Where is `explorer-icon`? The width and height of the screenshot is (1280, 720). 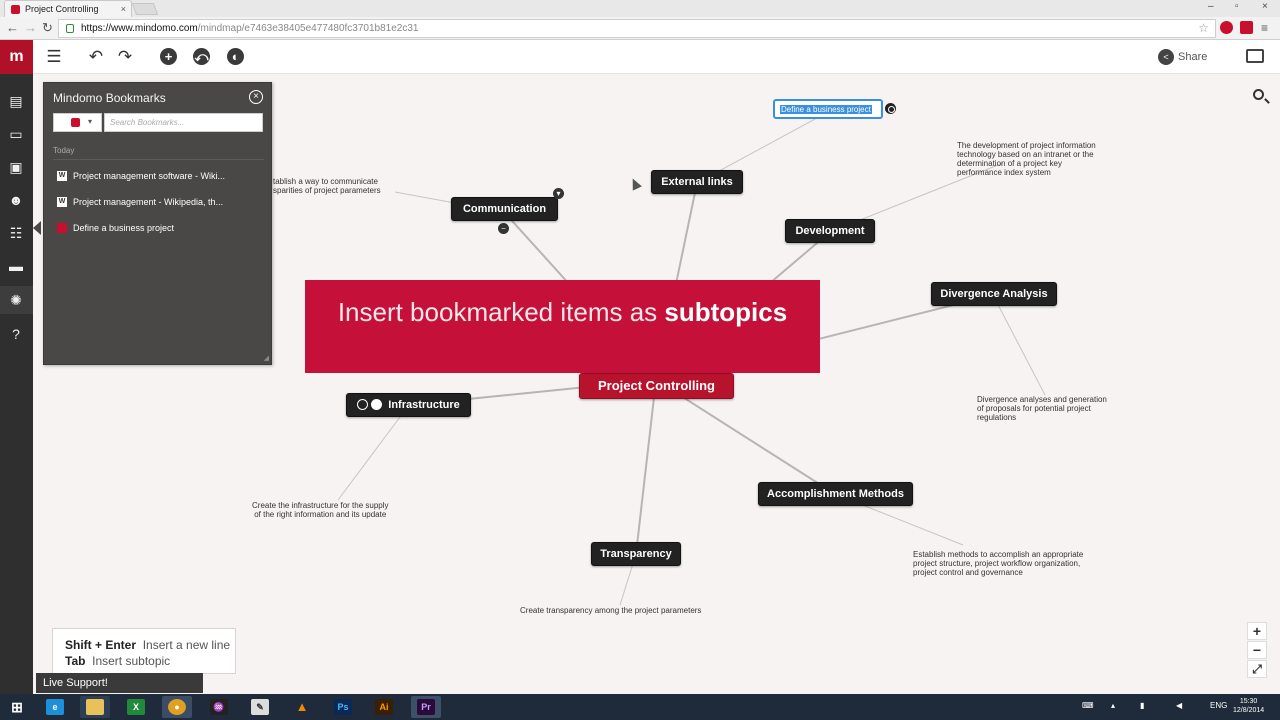 explorer-icon is located at coordinates (95, 707).